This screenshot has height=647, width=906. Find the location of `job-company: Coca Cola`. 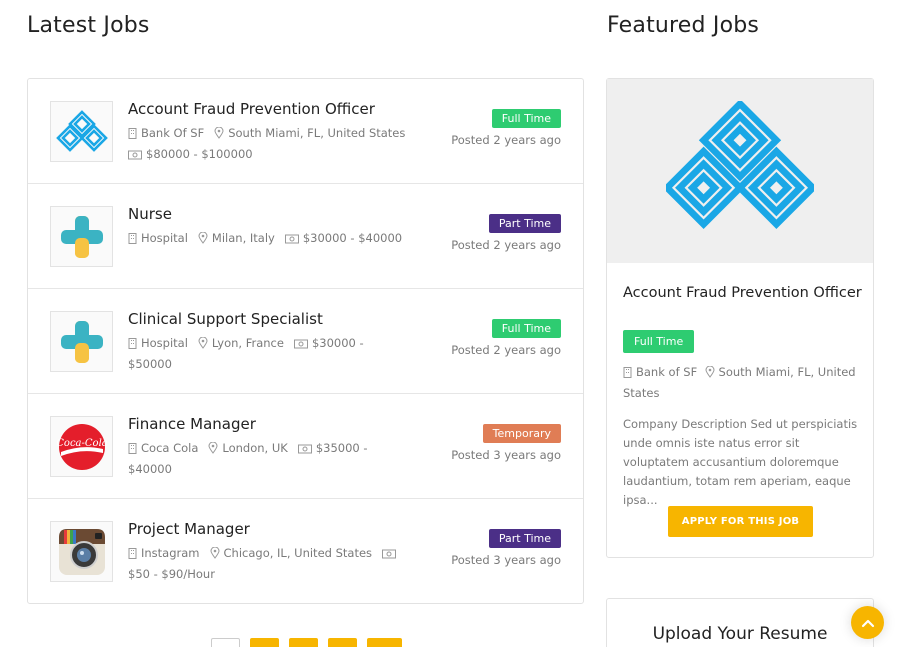

job-company: Coca Cola is located at coordinates (170, 448).